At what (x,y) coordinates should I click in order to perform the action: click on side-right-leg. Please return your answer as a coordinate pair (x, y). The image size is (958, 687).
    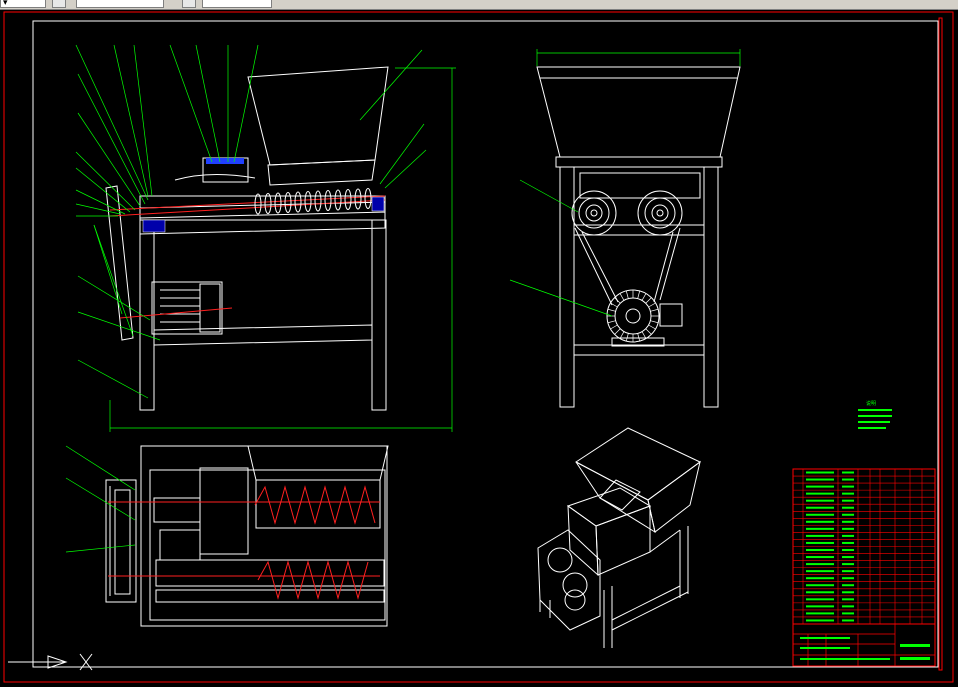
    Looking at the image, I should click on (711, 287).